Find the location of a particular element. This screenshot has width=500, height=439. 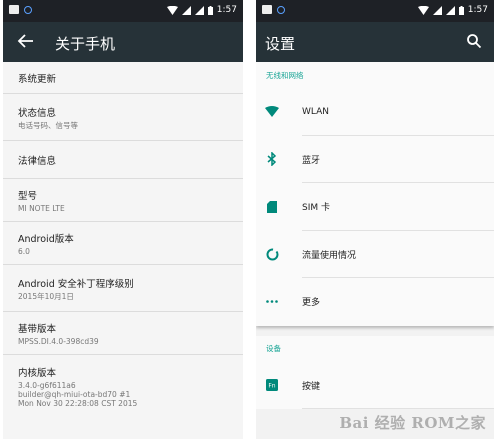

list-item-baseband: 基带版本 MPSS.DI.4.0-398cd39 is located at coordinates (123, 333).